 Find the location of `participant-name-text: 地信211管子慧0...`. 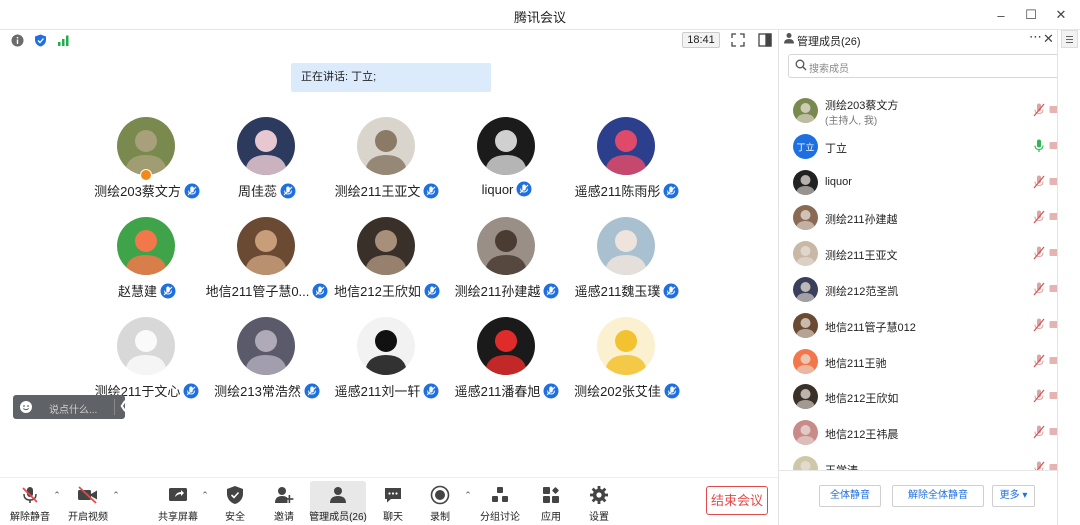

participant-name-text: 地信211管子慧0... is located at coordinates (257, 291).